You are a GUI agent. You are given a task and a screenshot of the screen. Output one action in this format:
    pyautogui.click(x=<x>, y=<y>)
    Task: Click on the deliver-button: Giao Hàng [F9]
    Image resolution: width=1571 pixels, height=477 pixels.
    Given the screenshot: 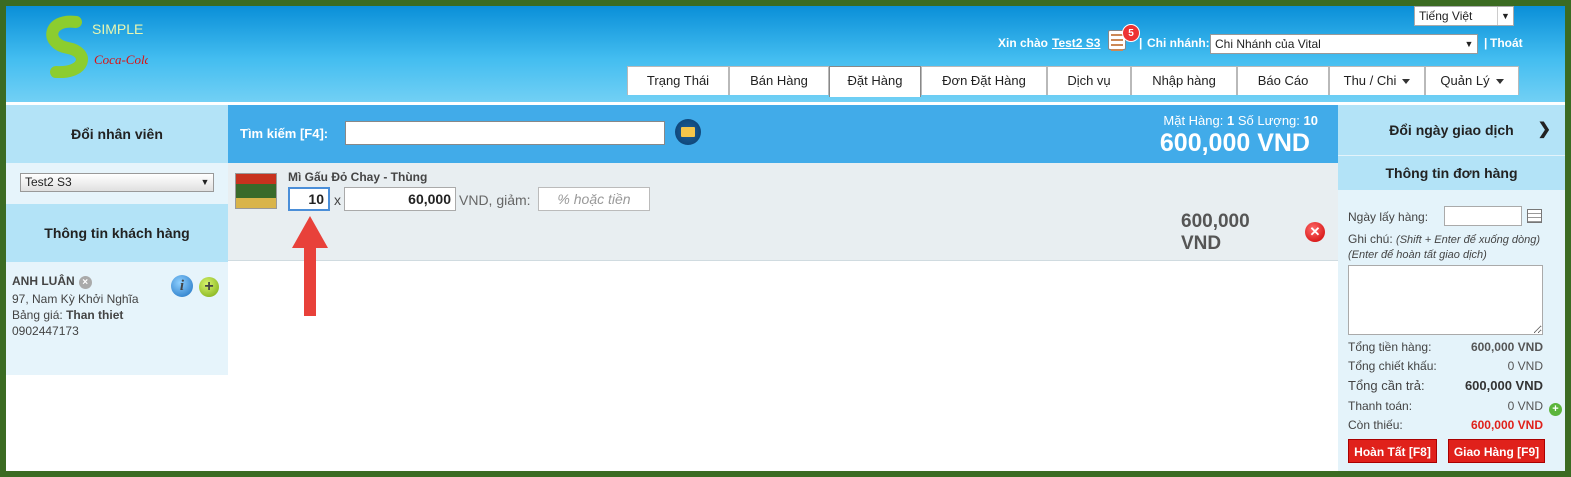 What is the action you would take?
    pyautogui.click(x=1496, y=451)
    